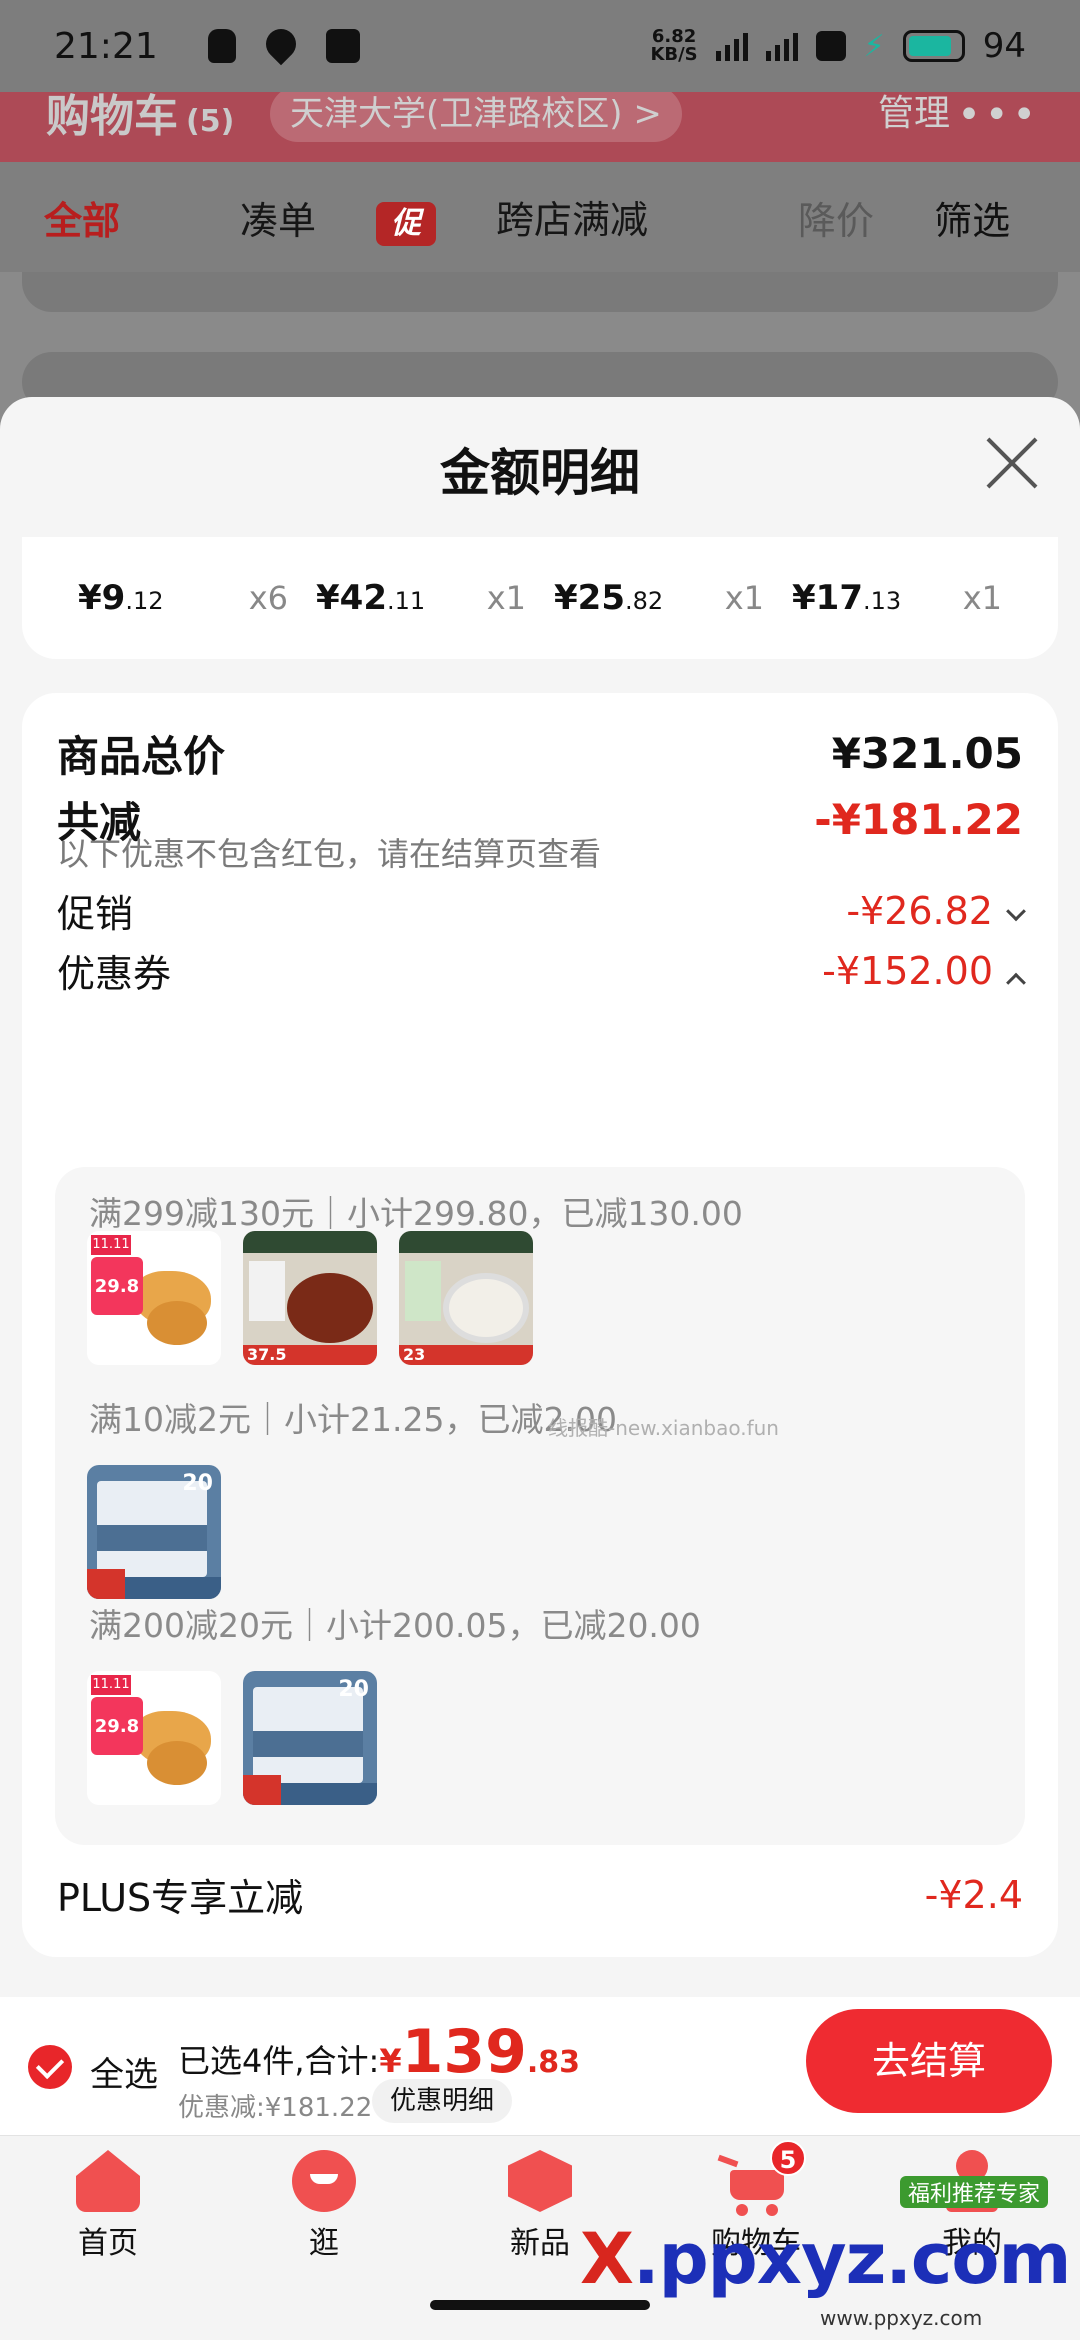 The height and width of the screenshot is (2340, 1080). I want to click on item-price: ¥17.13 x1, so click(897, 598).